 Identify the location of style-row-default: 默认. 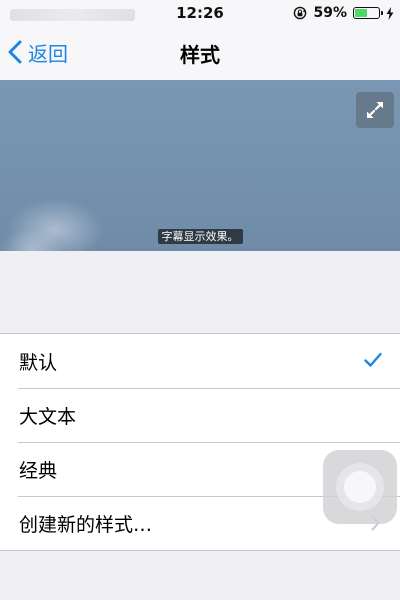
(200, 361).